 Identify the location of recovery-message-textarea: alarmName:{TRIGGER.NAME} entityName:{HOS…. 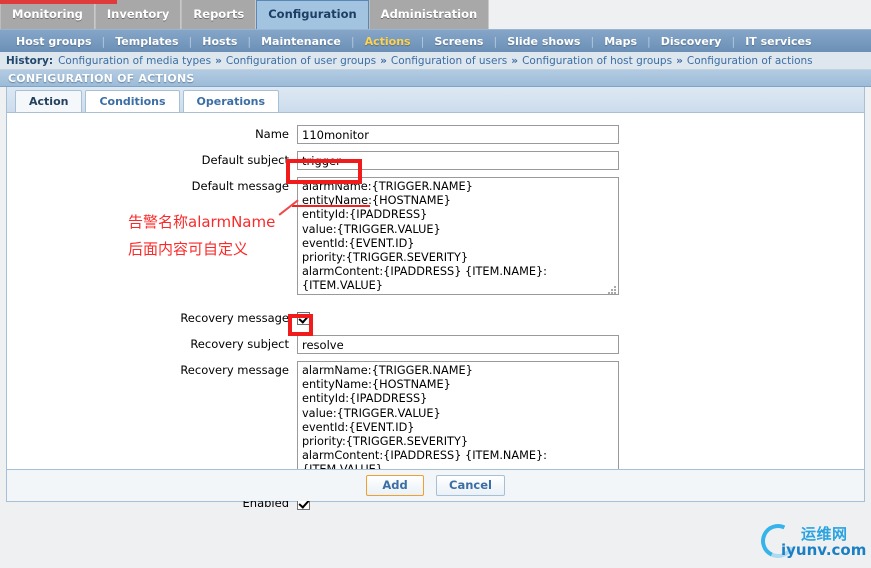
(458, 420).